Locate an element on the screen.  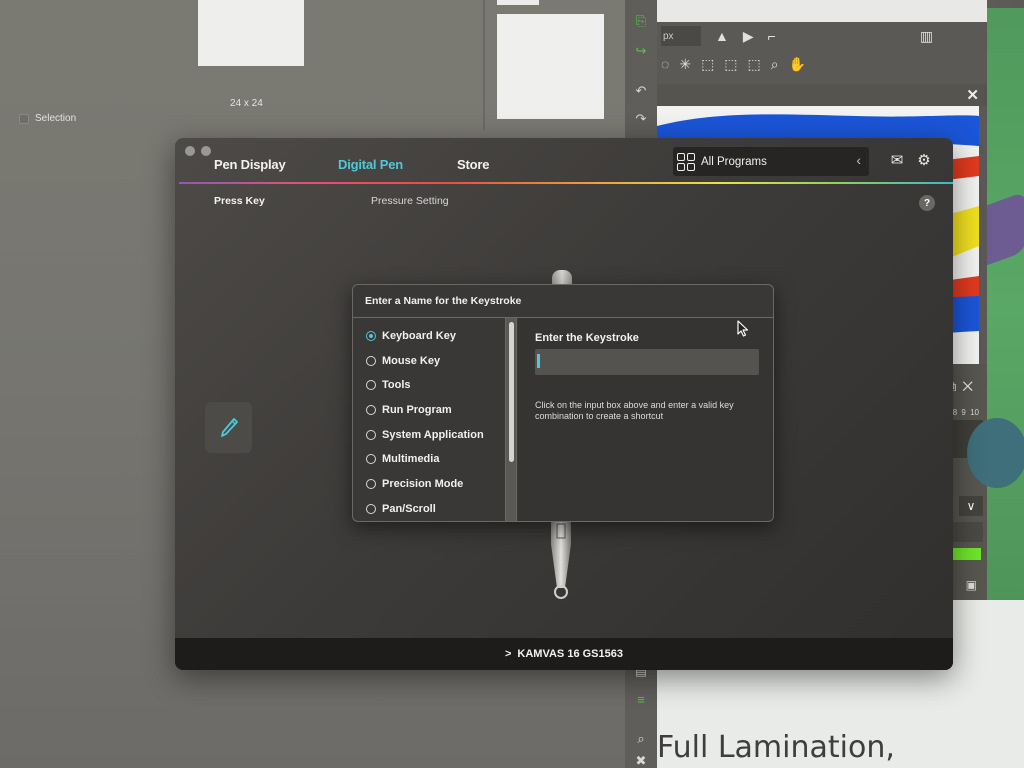
option-mouse-key: Mouse Key is located at coordinates (403, 361).